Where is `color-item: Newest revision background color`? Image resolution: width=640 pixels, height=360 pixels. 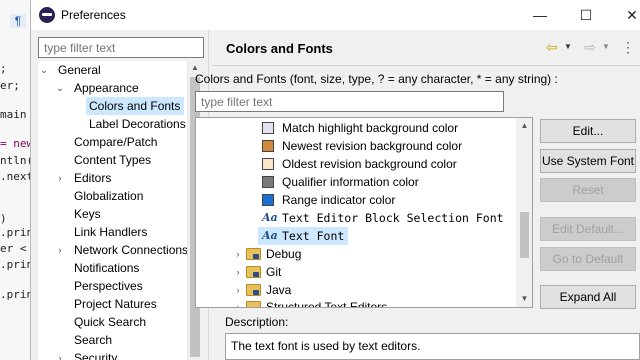
color-item: Newest revision background color is located at coordinates (356, 146).